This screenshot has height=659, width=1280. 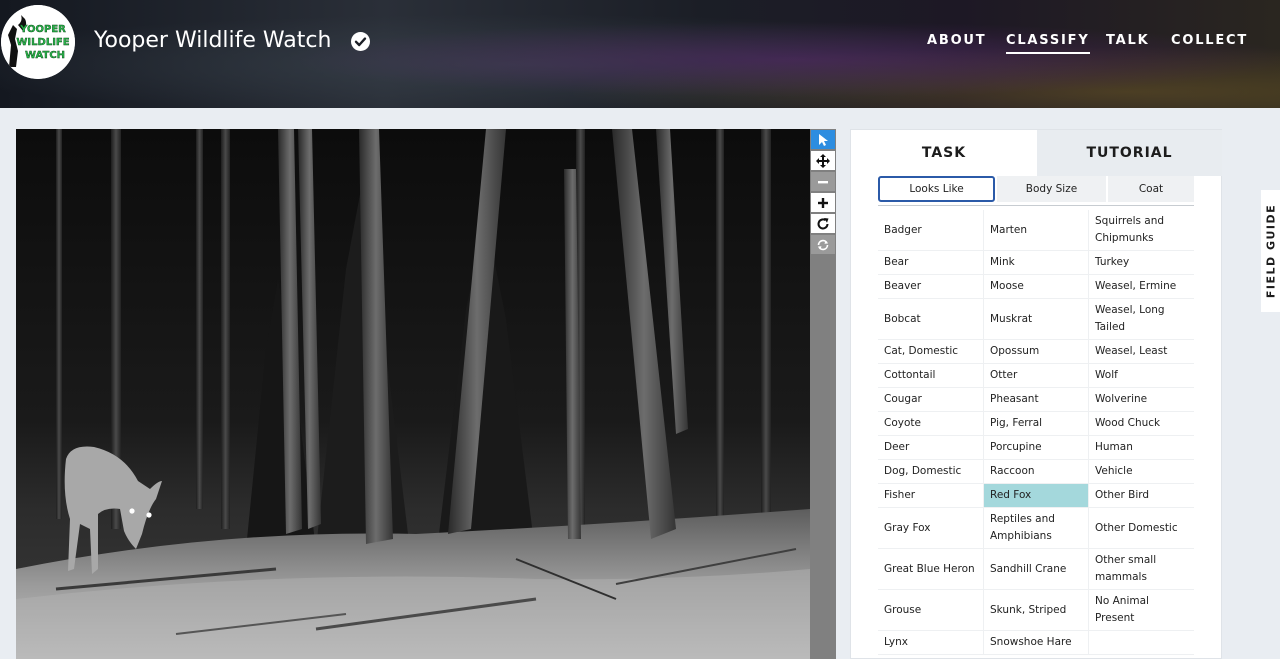 I want to click on choice-great-blue-heron: Great Blue Heron, so click(x=930, y=569).